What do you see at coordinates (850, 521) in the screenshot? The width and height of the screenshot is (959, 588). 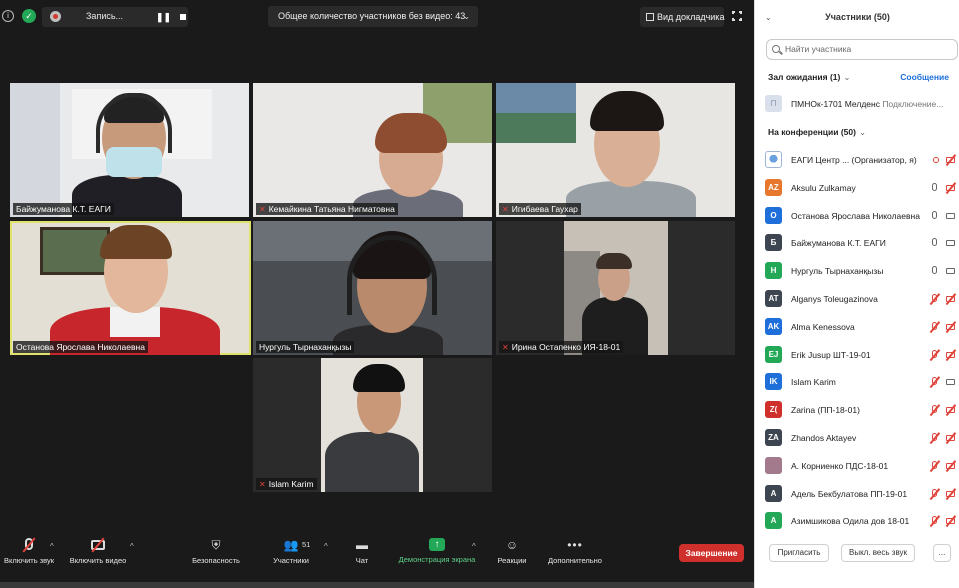 I see `participant-name: Азимшикова Одила дов 18-01` at bounding box center [850, 521].